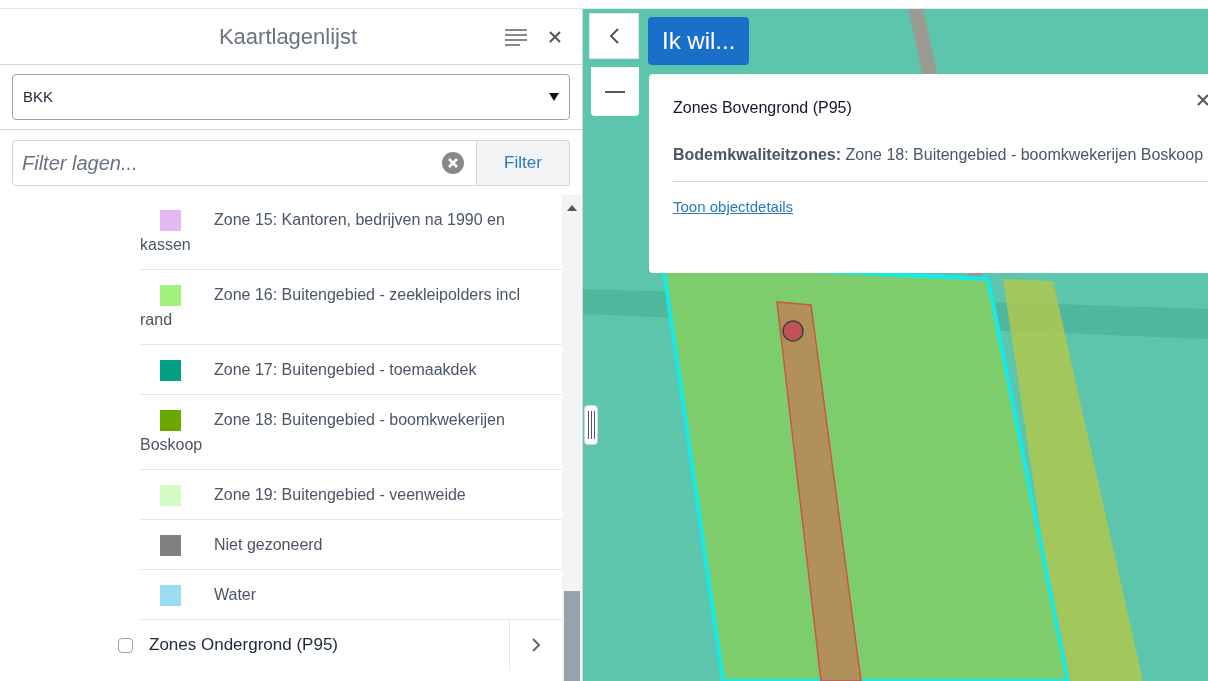 This screenshot has width=1208, height=681. What do you see at coordinates (762, 108) in the screenshot?
I see `popup-title: Zones Bovengrond (P95)` at bounding box center [762, 108].